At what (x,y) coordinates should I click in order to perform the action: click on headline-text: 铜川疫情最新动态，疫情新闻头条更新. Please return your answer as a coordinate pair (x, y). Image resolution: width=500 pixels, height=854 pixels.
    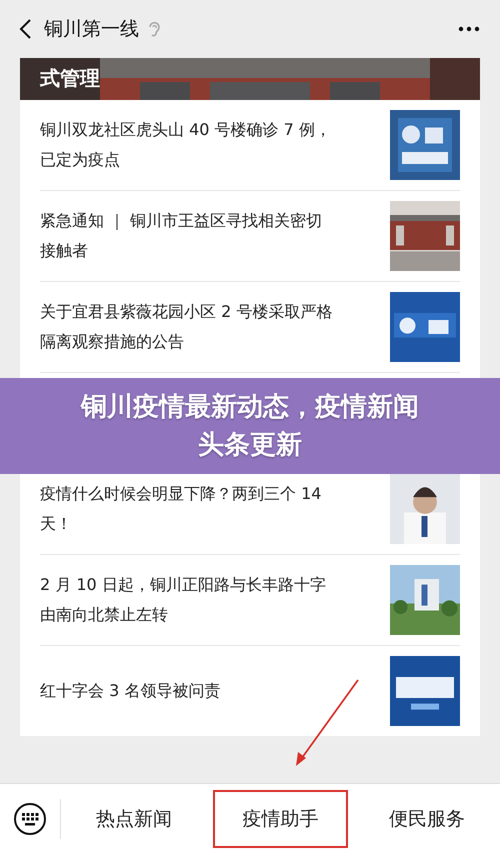
    Looking at the image, I should click on (249, 426).